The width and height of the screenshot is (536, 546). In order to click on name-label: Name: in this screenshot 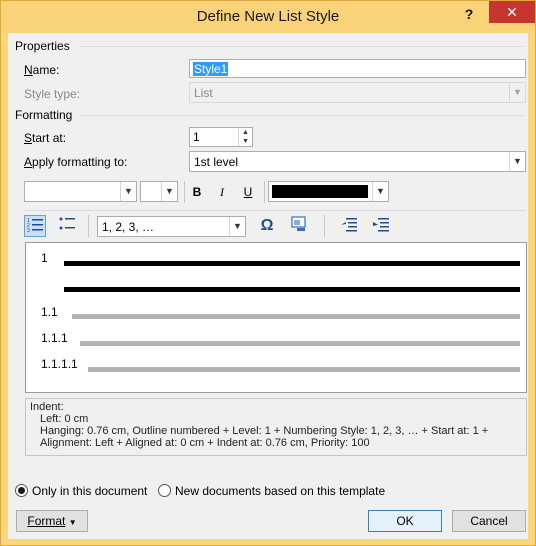, I will do `click(42, 70)`.